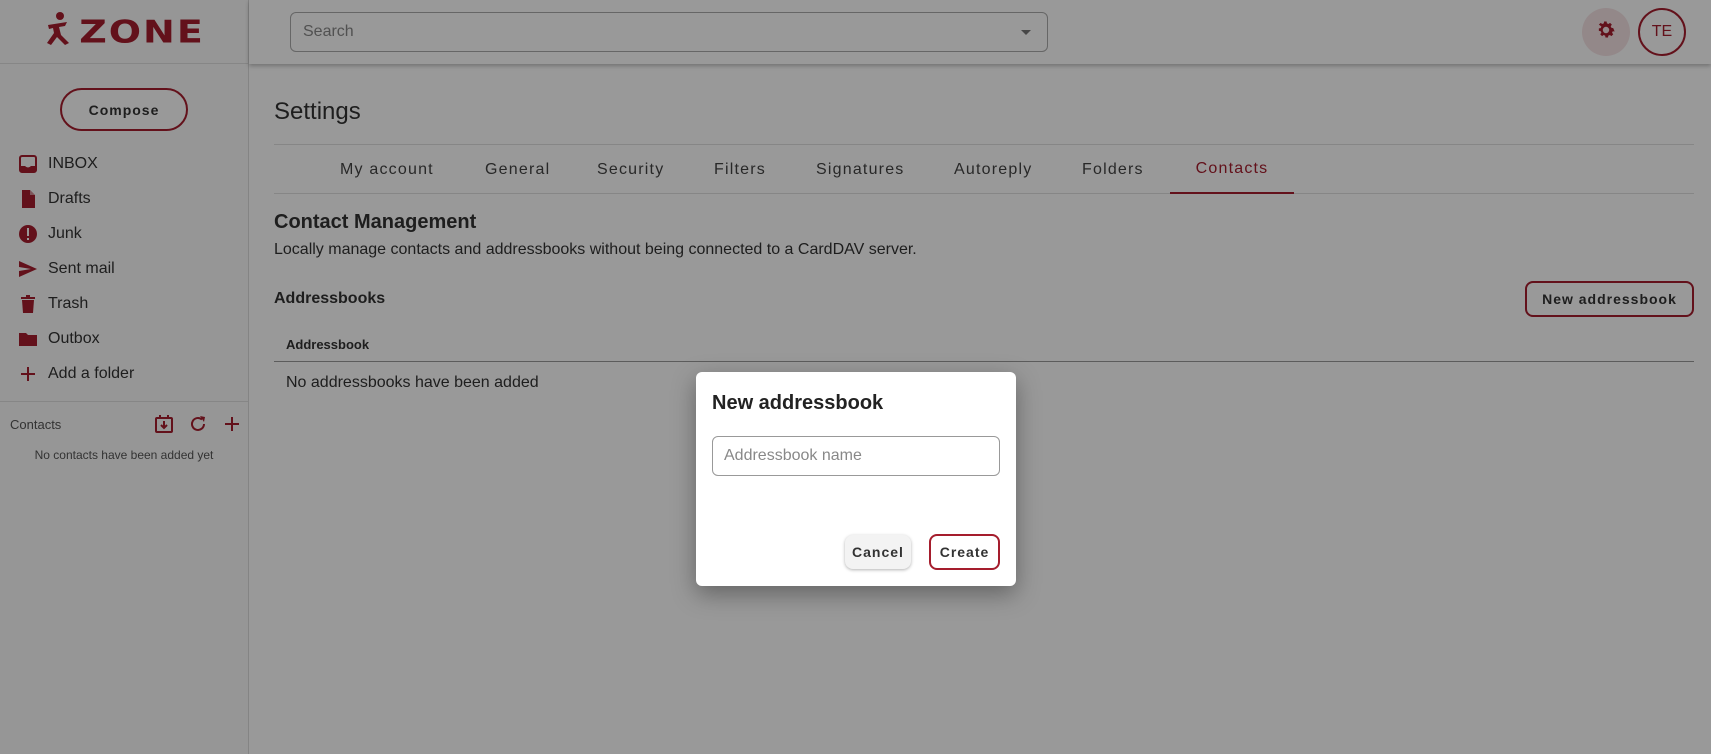  Describe the element at coordinates (856, 456) in the screenshot. I see `addressbook-name-input` at that location.